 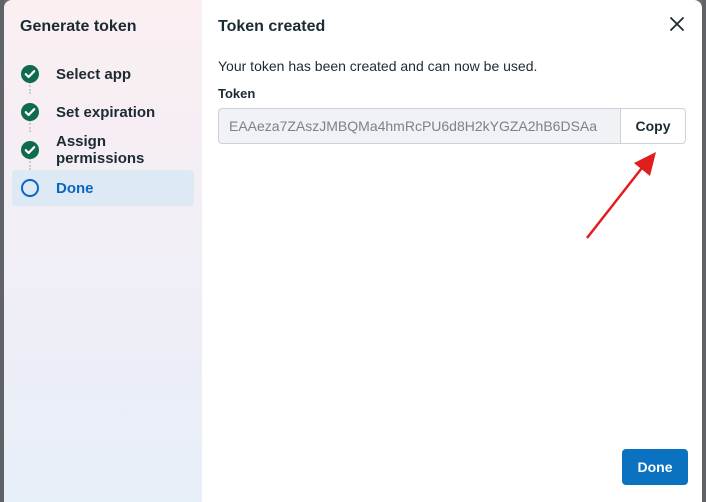 What do you see at coordinates (94, 74) in the screenshot?
I see `step-label: Select app` at bounding box center [94, 74].